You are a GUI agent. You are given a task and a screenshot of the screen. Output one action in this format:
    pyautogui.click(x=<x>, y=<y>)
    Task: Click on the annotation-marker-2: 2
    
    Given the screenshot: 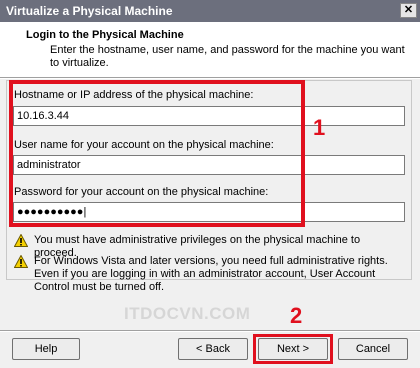 What is the action you would take?
    pyautogui.click(x=296, y=315)
    